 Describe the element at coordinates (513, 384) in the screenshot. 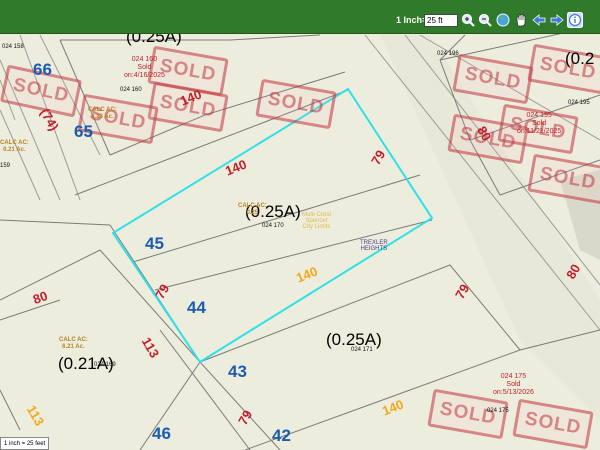

I see `sold-note: 024 175 Sold on:5/13/2026` at that location.